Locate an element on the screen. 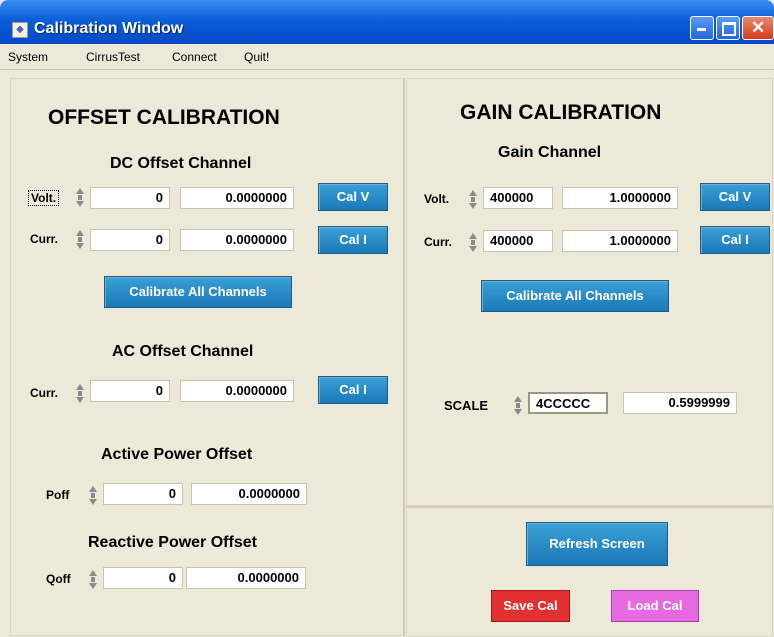 The width and height of the screenshot is (774, 637). gain-volt-label: Volt. is located at coordinates (437, 199).